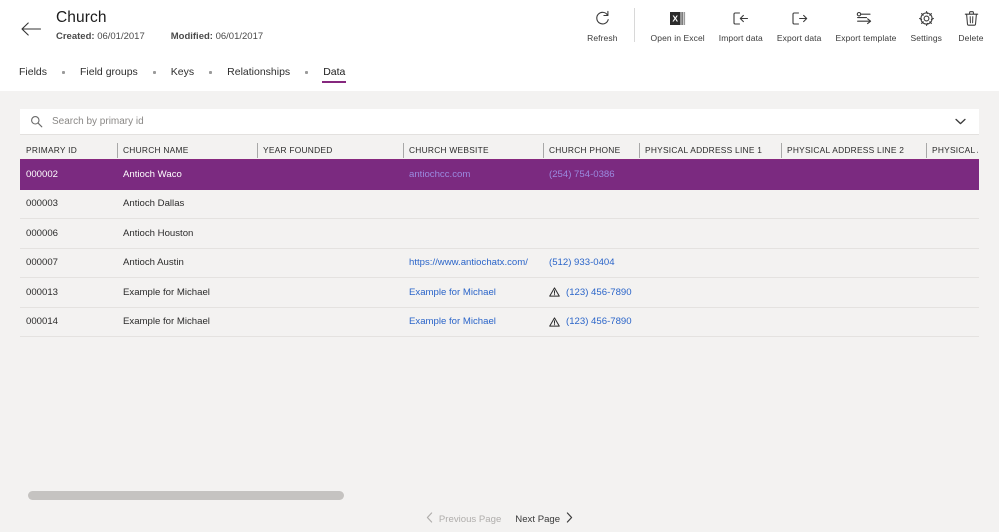  I want to click on scrollbar-track, so click(499, 495).